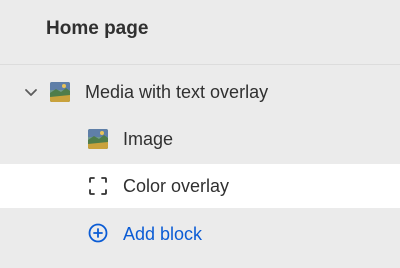 This screenshot has height=268, width=400. What do you see at coordinates (176, 186) in the screenshot?
I see `block-label-color-overlay: Color overlay` at bounding box center [176, 186].